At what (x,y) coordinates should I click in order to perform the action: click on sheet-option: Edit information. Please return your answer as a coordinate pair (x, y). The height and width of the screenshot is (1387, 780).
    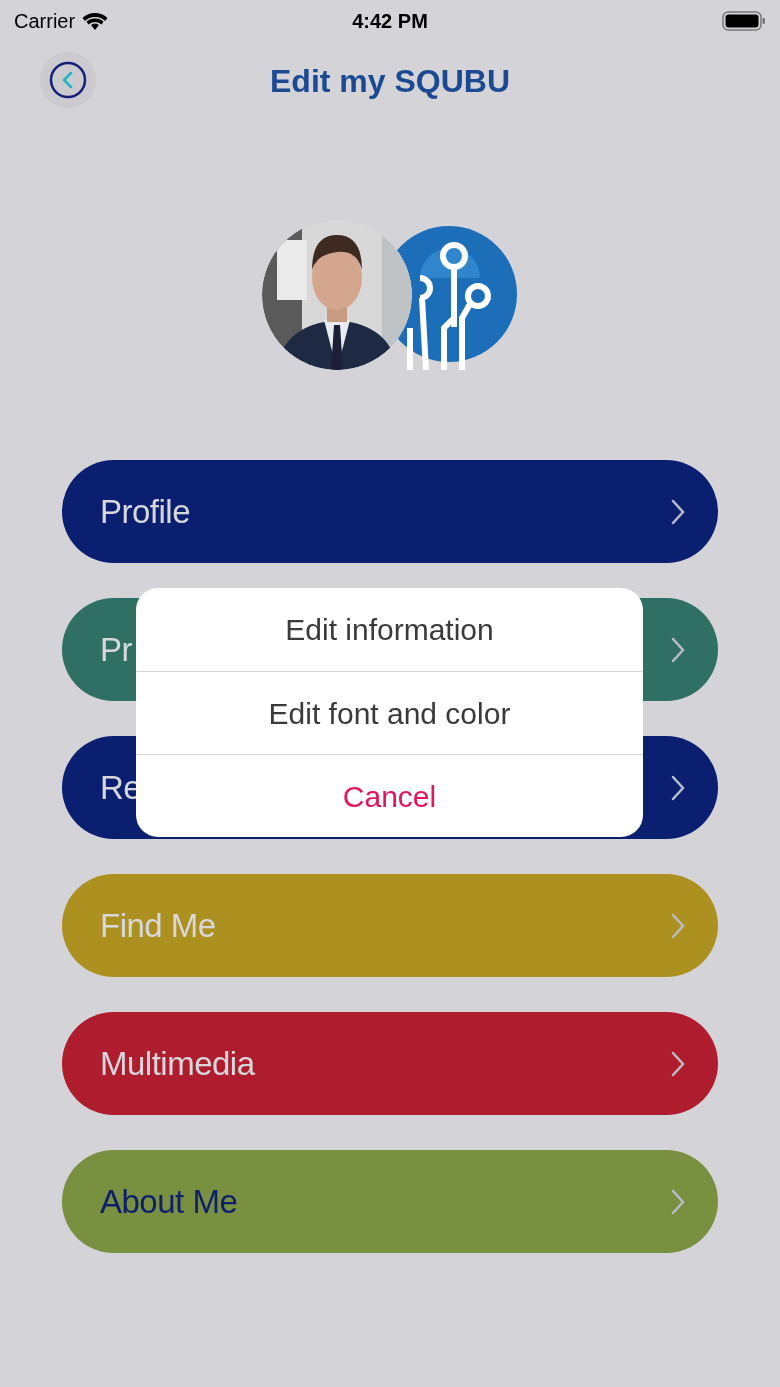
    Looking at the image, I should click on (389, 629).